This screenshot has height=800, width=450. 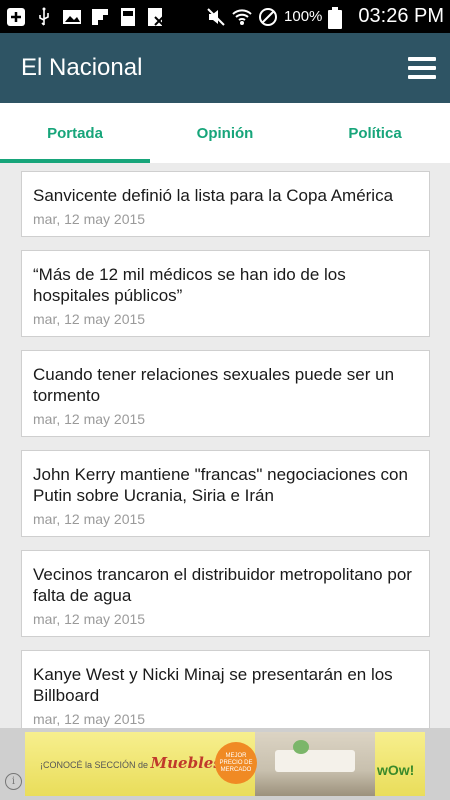 What do you see at coordinates (75, 133) in the screenshot?
I see `tab-portada: Portada` at bounding box center [75, 133].